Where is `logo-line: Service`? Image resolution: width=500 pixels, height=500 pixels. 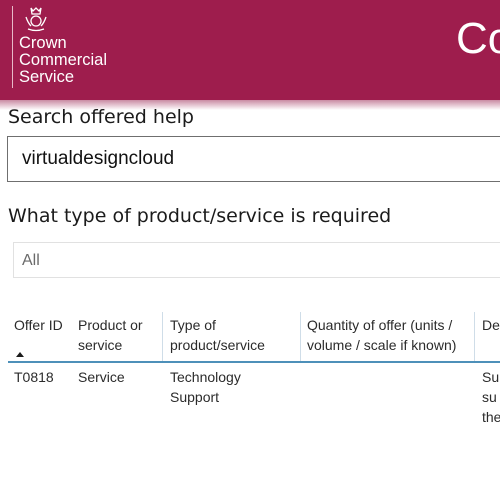 logo-line: Service is located at coordinates (47, 77).